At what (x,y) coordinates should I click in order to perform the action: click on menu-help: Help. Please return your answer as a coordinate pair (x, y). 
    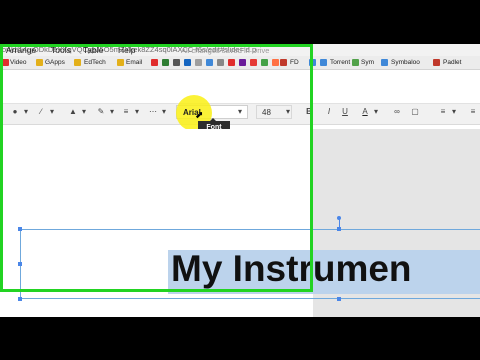
    Looking at the image, I should click on (126, 50).